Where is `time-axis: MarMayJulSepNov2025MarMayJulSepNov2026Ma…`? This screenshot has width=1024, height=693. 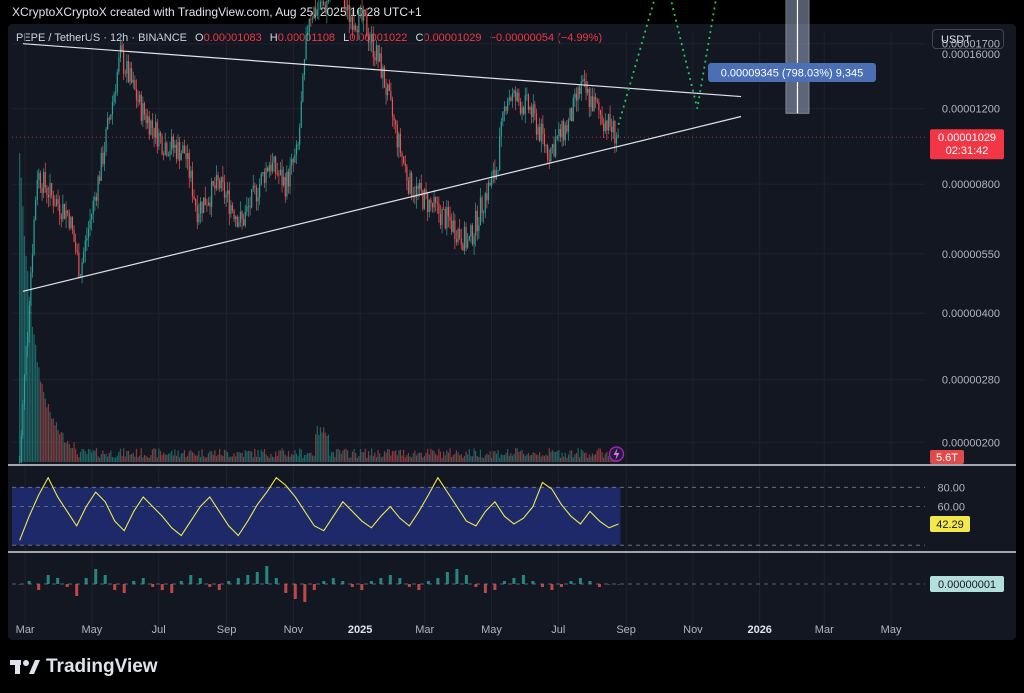
time-axis: MarMayJulSepNov2025MarMayJulSepNov2026Ma… is located at coordinates (459, 630).